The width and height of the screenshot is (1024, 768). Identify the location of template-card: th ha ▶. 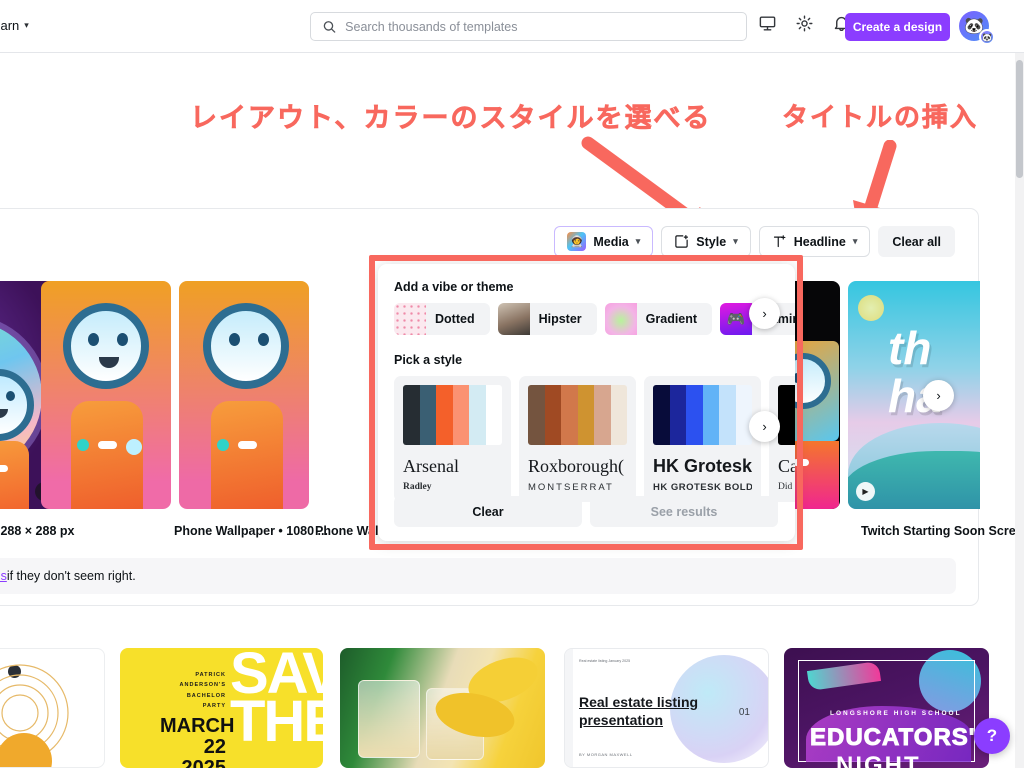
(914, 395).